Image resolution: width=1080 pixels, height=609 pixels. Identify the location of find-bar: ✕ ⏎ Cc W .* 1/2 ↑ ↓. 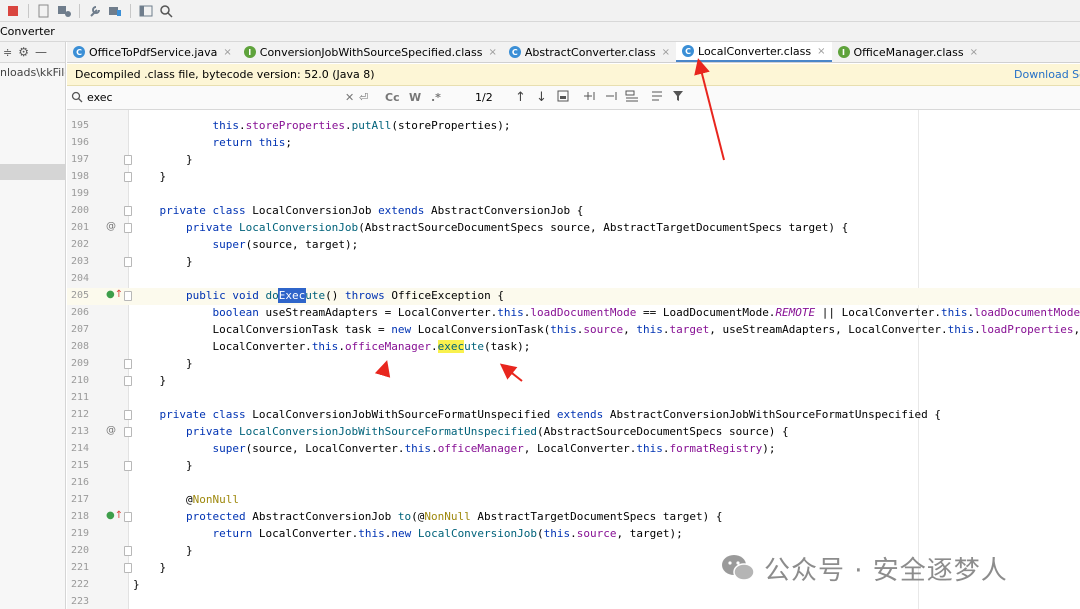
(573, 98).